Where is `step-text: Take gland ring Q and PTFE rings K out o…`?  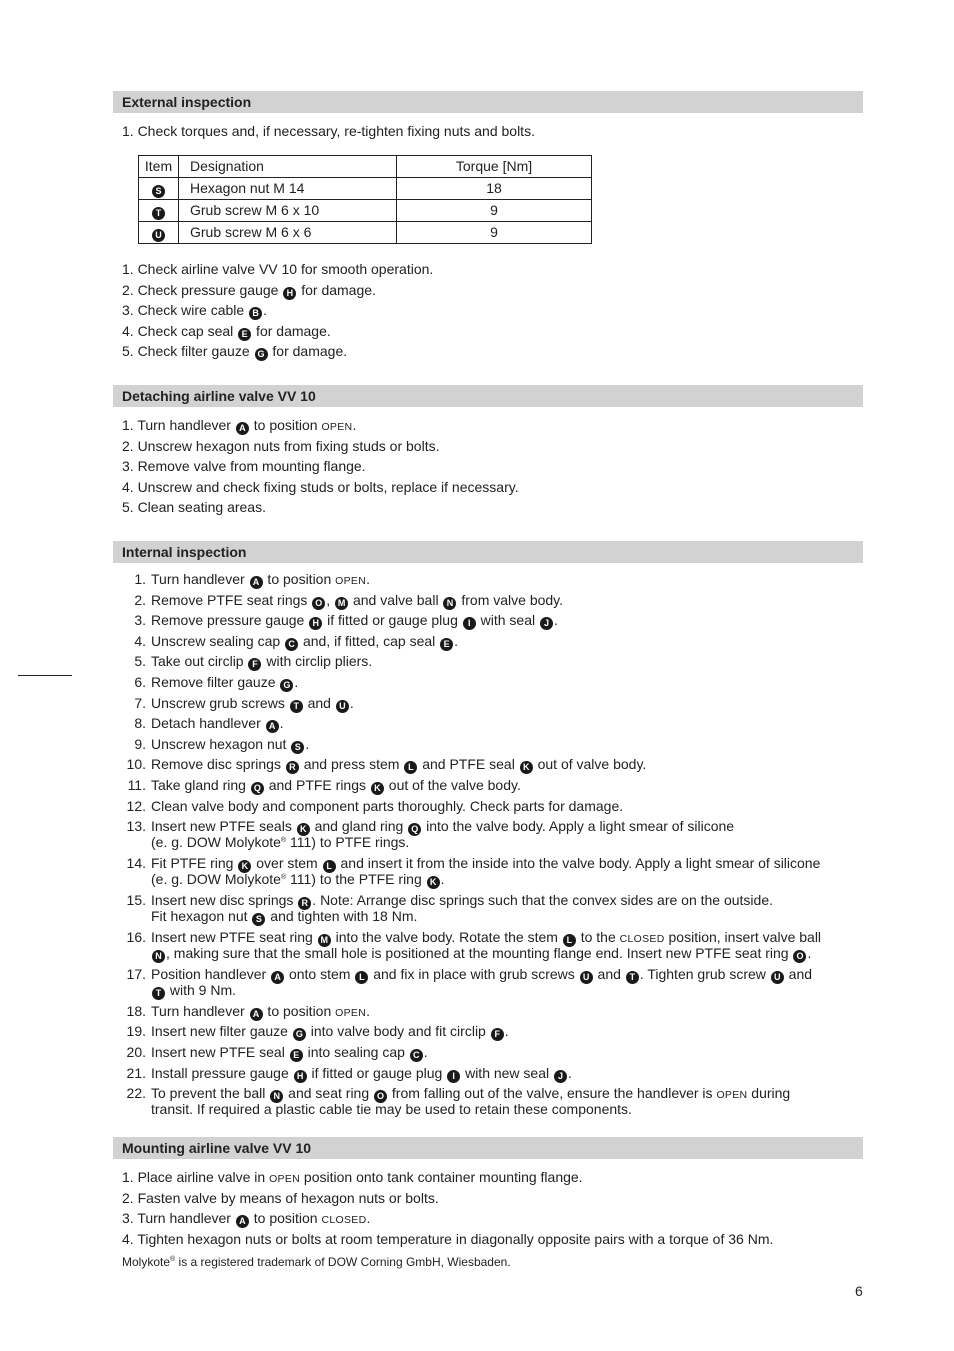 step-text: Take gland ring Q and PTFE rings K out o… is located at coordinates (336, 786).